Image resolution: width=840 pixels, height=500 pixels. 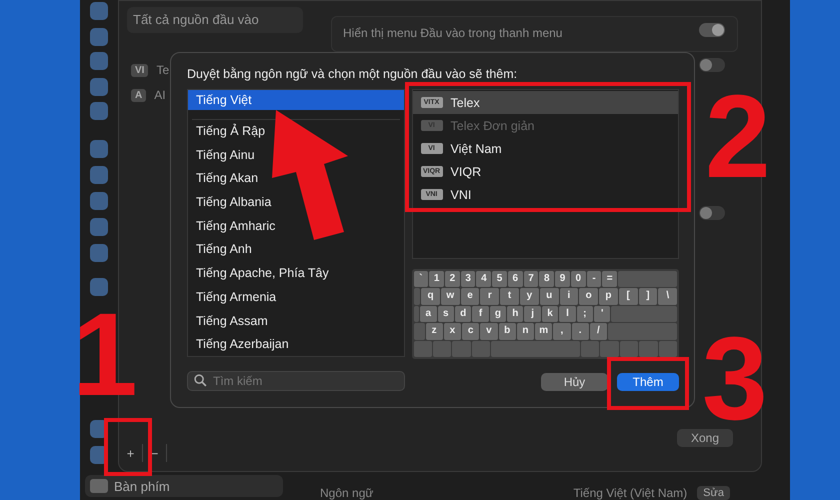 What do you see at coordinates (215, 20) in the screenshot?
I see `sources-header: Tất cả nguồn đầu vào` at bounding box center [215, 20].